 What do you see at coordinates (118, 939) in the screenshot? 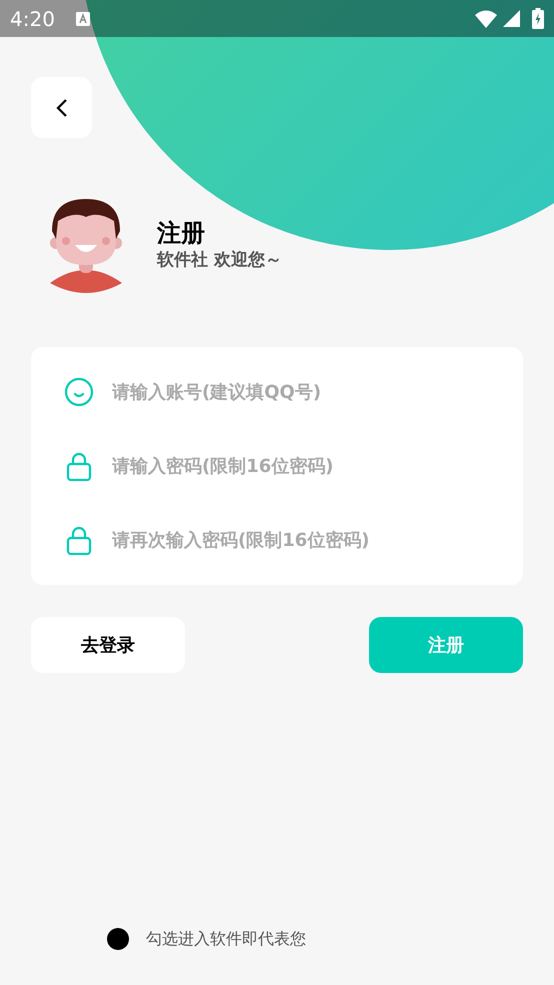
I see `radio-button` at bounding box center [118, 939].